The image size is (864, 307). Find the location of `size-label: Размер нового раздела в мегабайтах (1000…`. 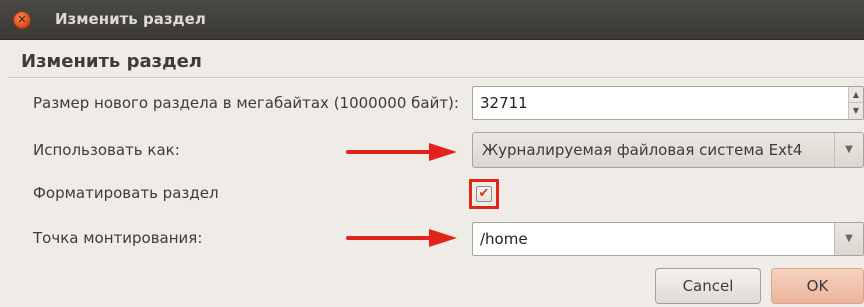

size-label: Размер нового раздела в мегабайтах (1000… is located at coordinates (246, 103).